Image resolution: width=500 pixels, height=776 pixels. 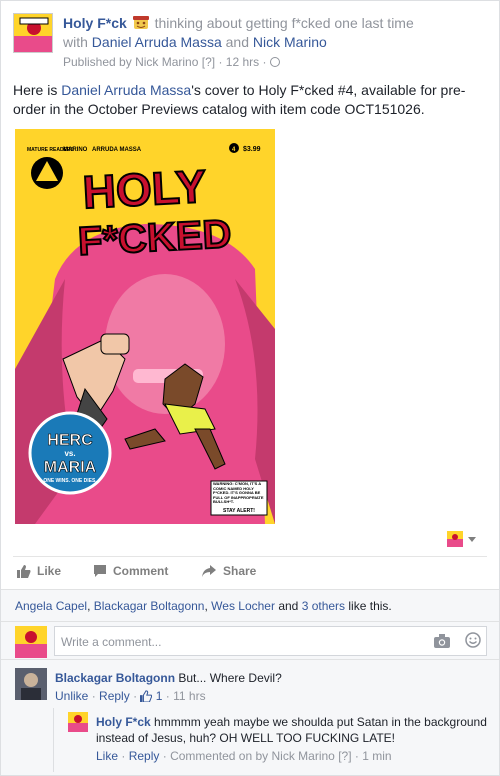 I want to click on comment-button: Comment, so click(x=130, y=571).